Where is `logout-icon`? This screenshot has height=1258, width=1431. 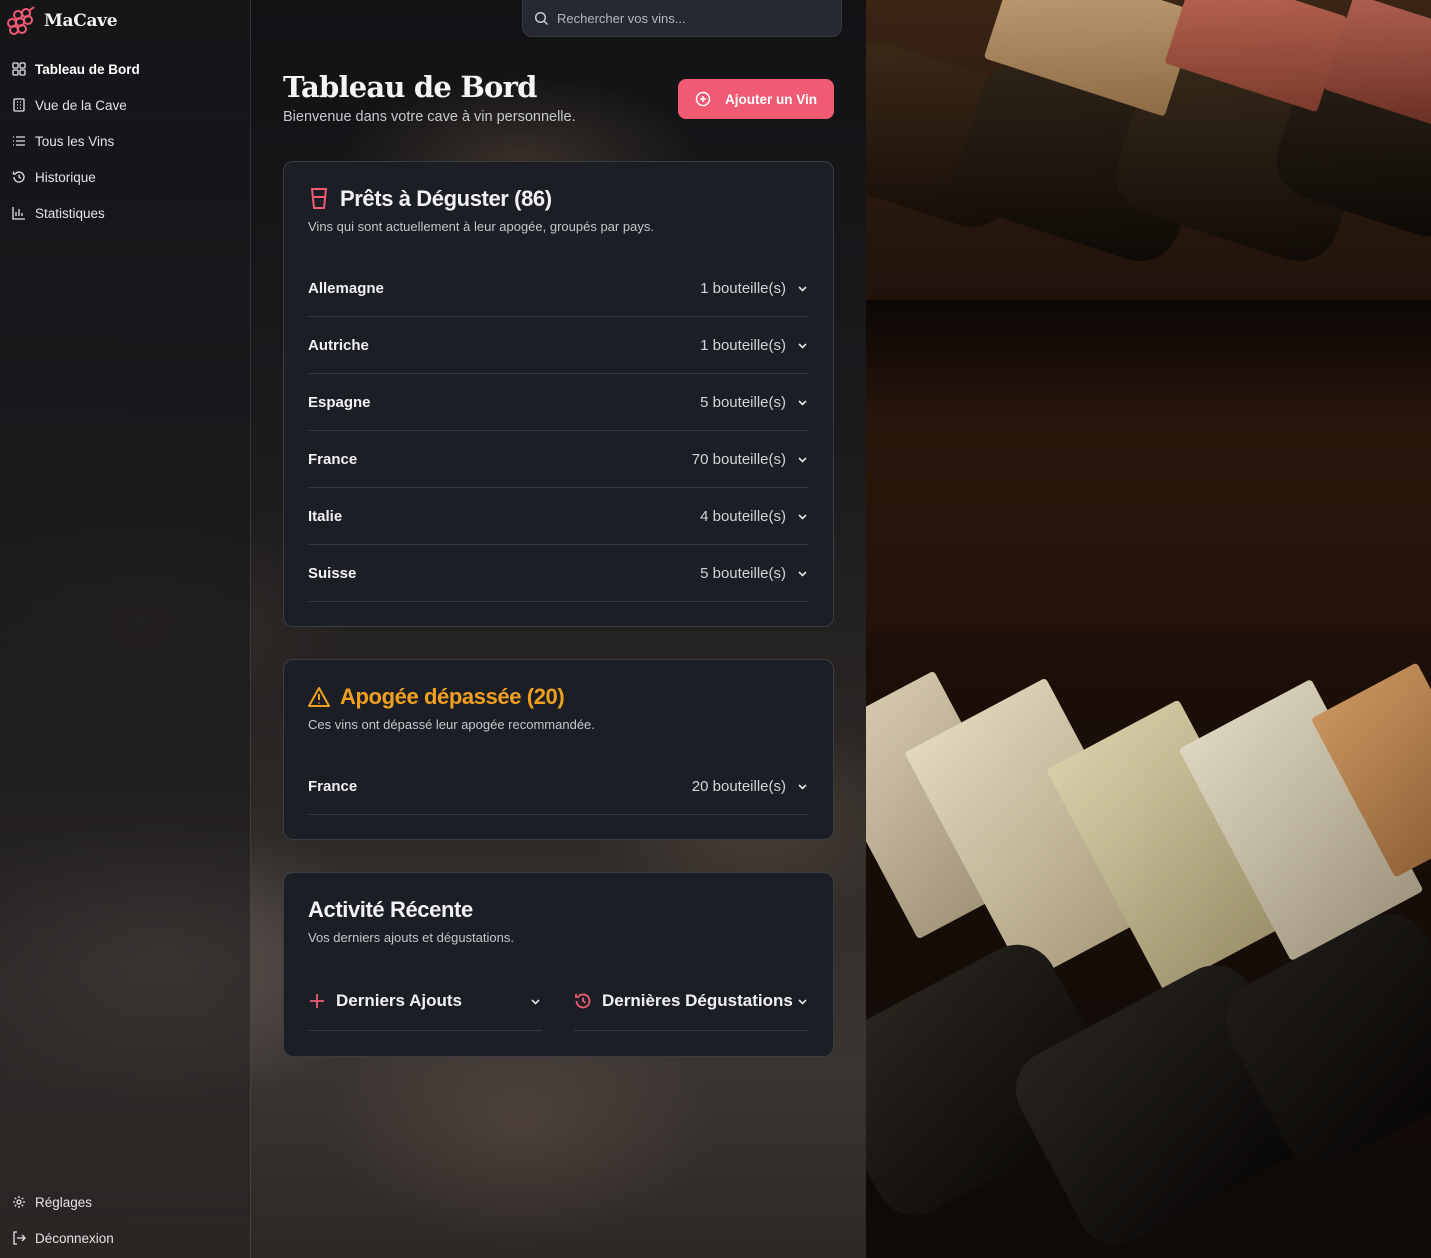 logout-icon is located at coordinates (19, 1238).